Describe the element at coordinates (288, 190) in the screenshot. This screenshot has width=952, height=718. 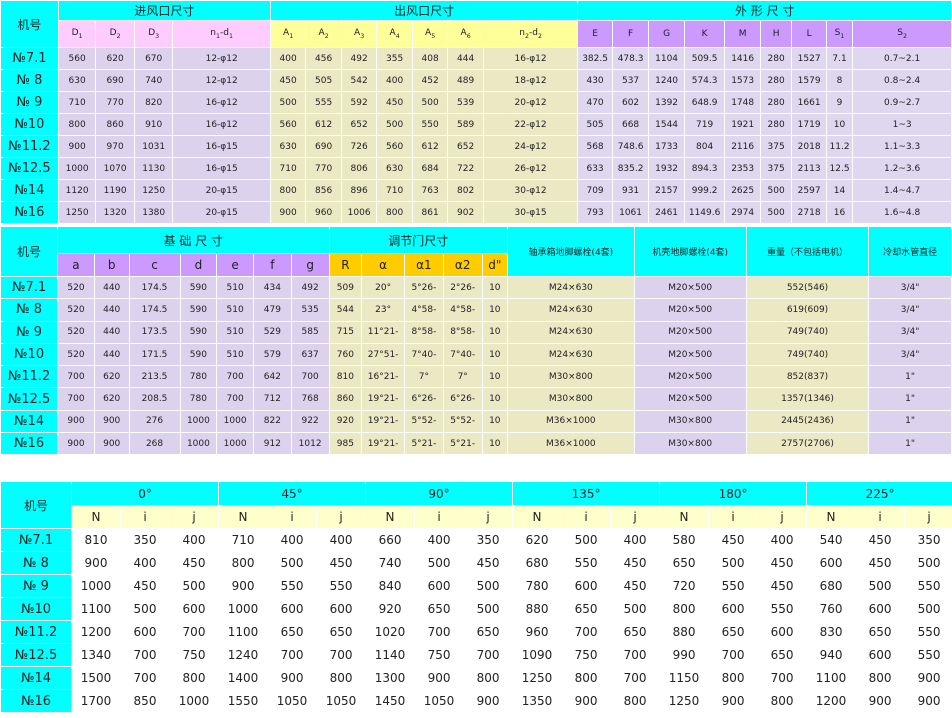
I see `data-cell: 800` at that location.